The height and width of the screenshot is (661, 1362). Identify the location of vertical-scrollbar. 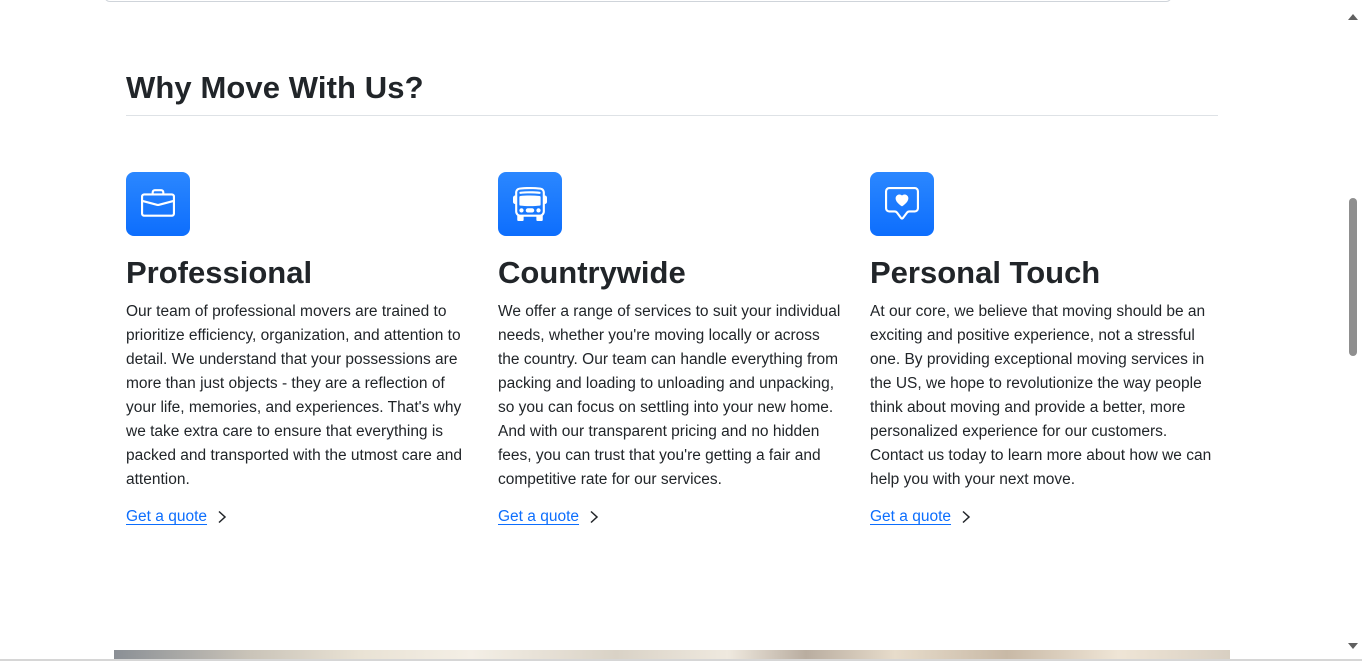
(1353, 330).